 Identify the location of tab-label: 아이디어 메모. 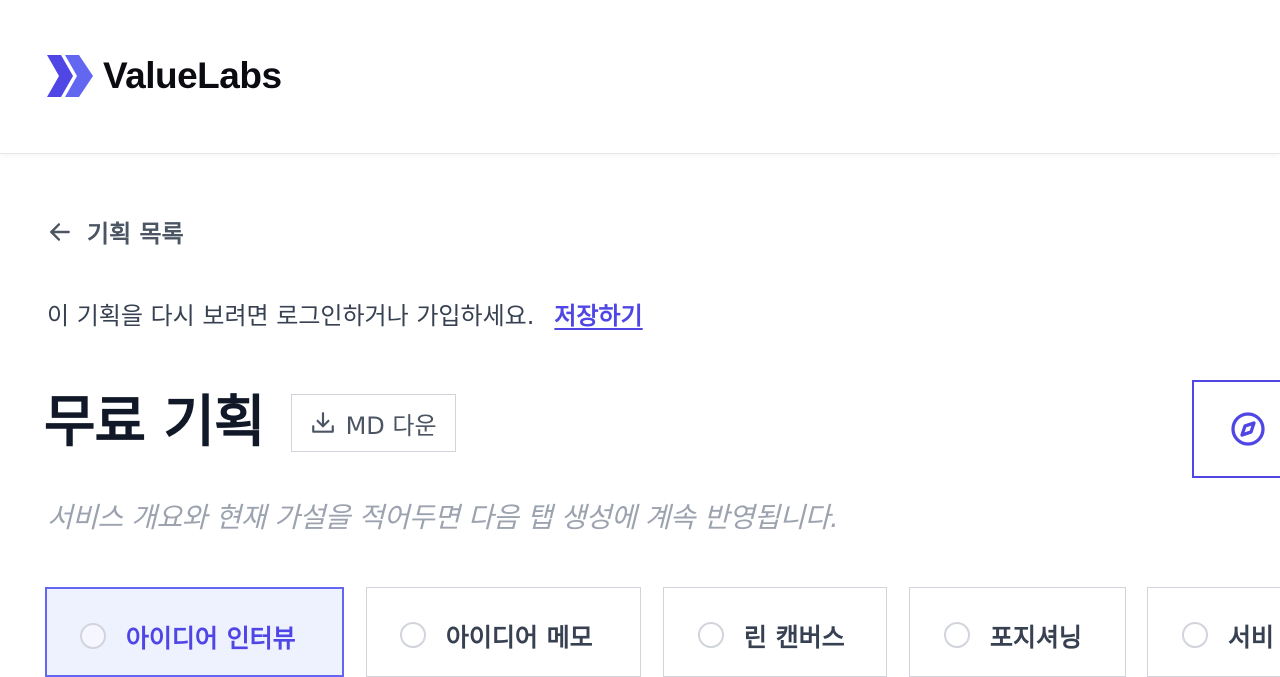
(519, 637).